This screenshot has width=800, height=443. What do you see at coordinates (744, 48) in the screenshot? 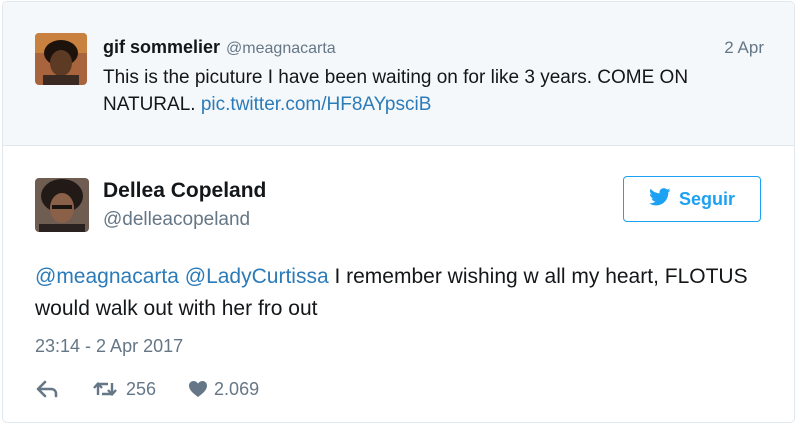
I see `parent-tweet-date: 2 Apr` at bounding box center [744, 48].